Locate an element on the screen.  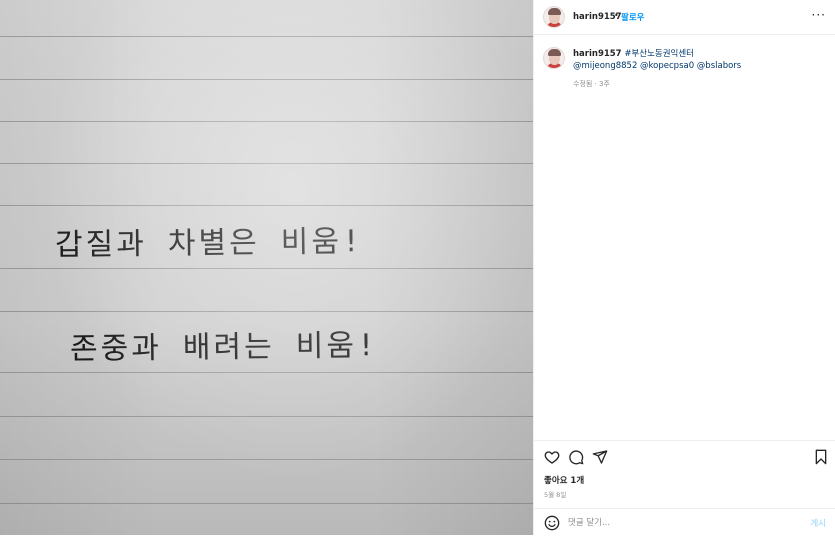
caption-username: harin9157 is located at coordinates (597, 54).